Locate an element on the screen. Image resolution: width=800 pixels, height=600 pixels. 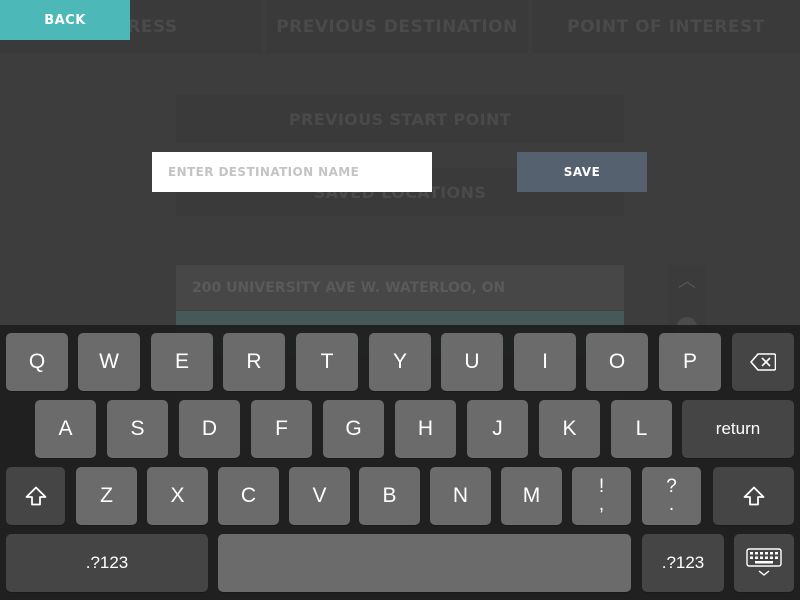
key-u: U is located at coordinates (472, 362).